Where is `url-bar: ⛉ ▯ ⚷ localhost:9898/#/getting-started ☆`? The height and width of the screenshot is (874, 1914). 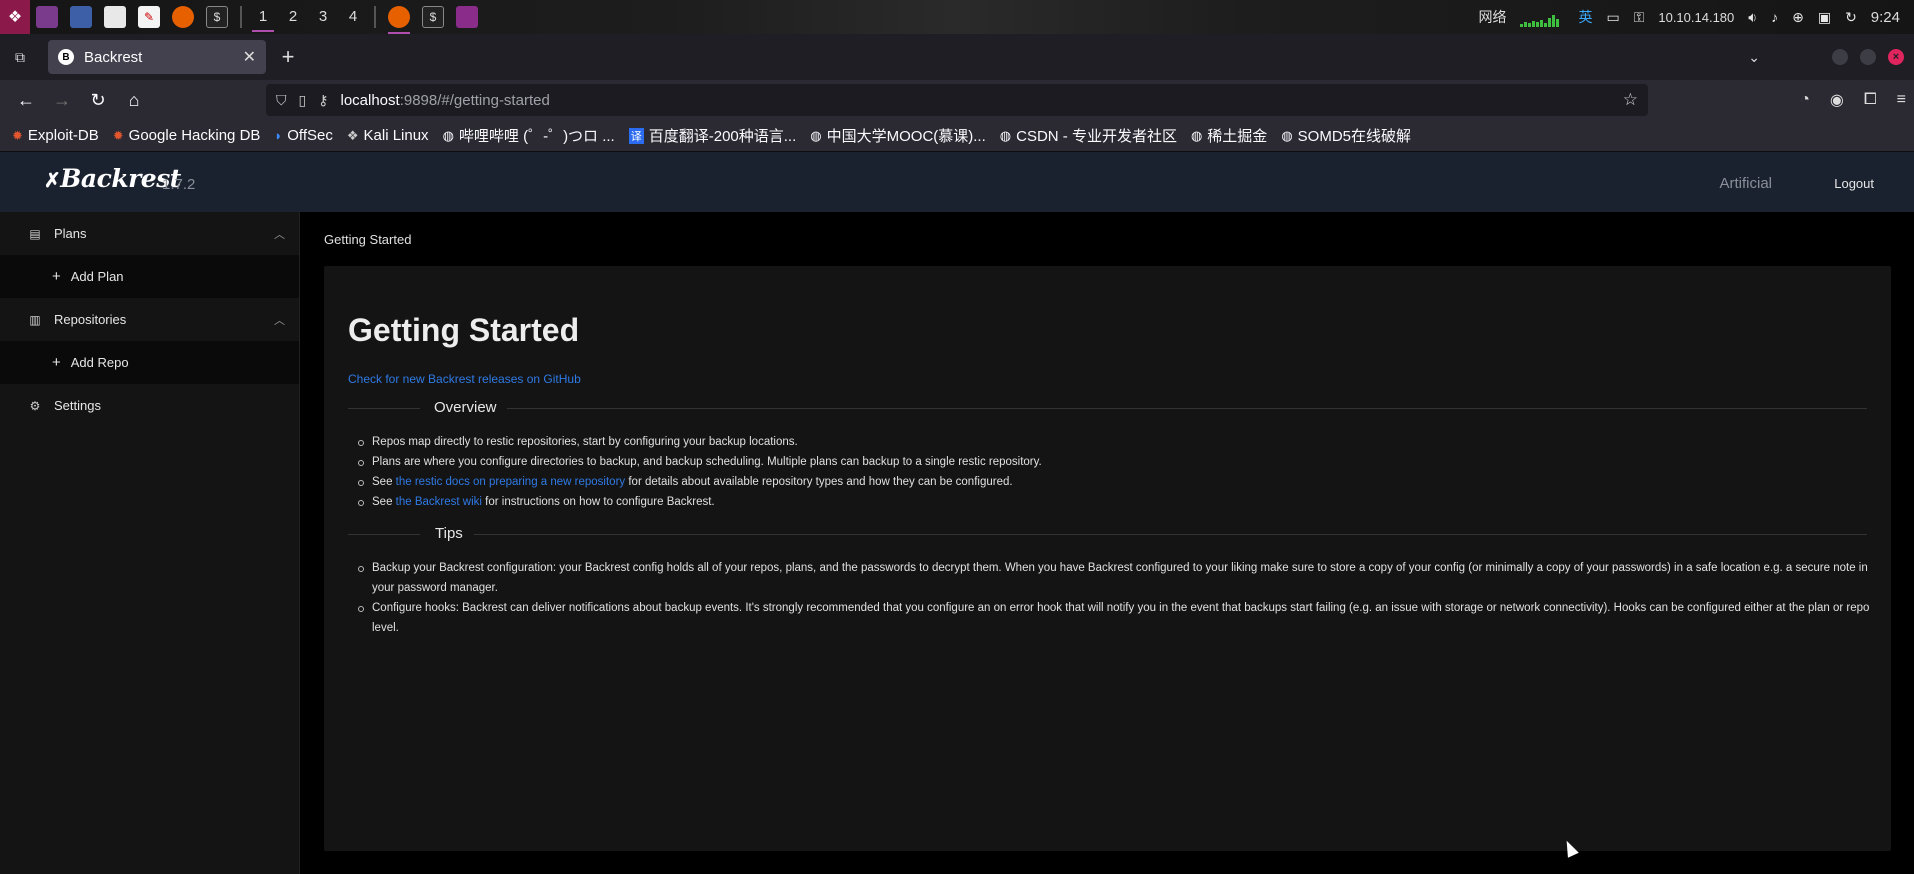 url-bar: ⛉ ▯ ⚷ localhost:9898/#/getting-started ☆ is located at coordinates (957, 100).